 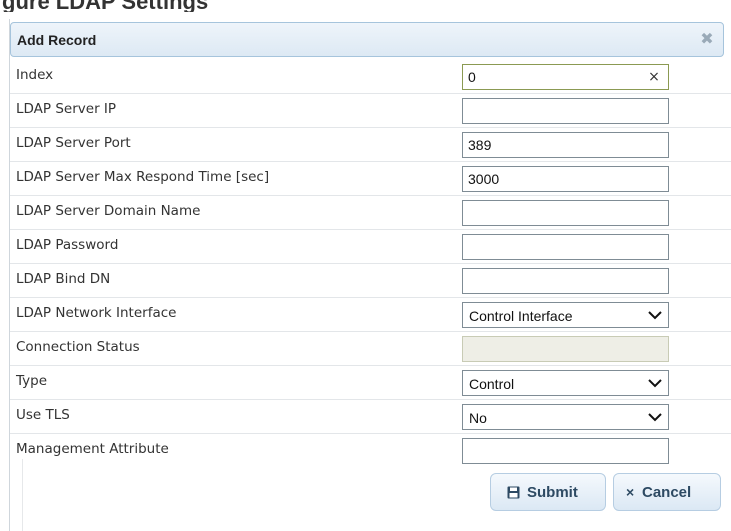 I want to click on form-row-network-interface: LDAP Network Interface Control Interface, so click(x=370, y=315).